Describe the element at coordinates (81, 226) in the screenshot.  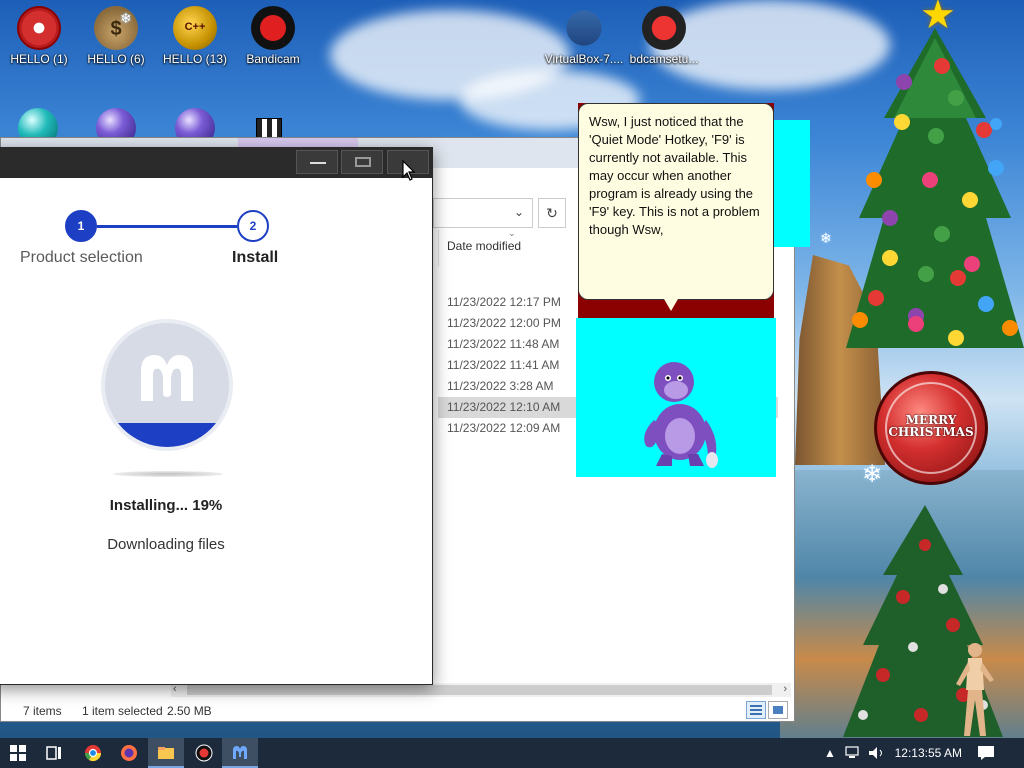
I see `step-1-indicator: 1` at that location.